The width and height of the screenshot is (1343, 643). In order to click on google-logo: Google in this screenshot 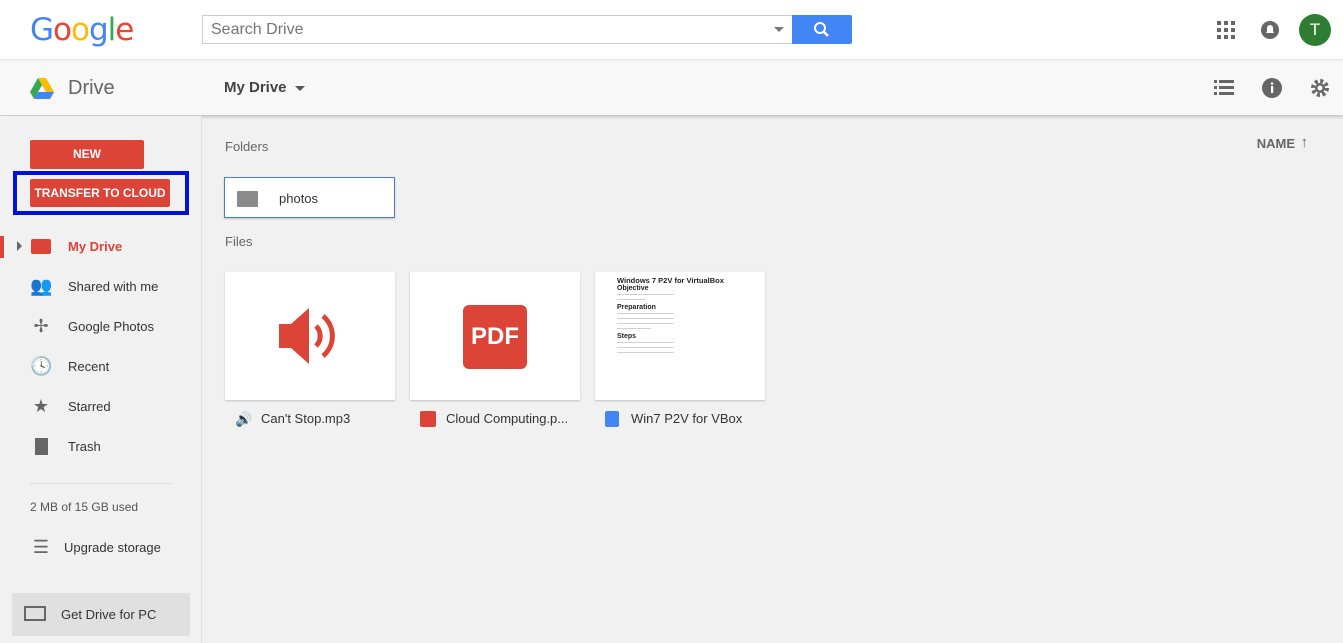, I will do `click(82, 30)`.